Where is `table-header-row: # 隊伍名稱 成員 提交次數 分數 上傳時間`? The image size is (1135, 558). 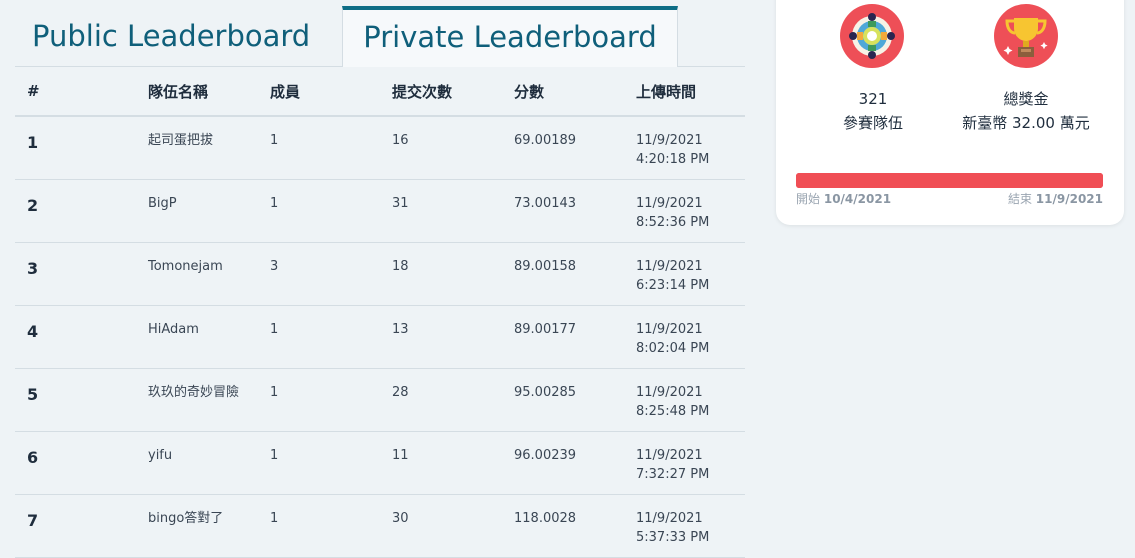 table-header-row: # 隊伍名稱 成員 提交次數 分數 上傳時間 is located at coordinates (380, 92).